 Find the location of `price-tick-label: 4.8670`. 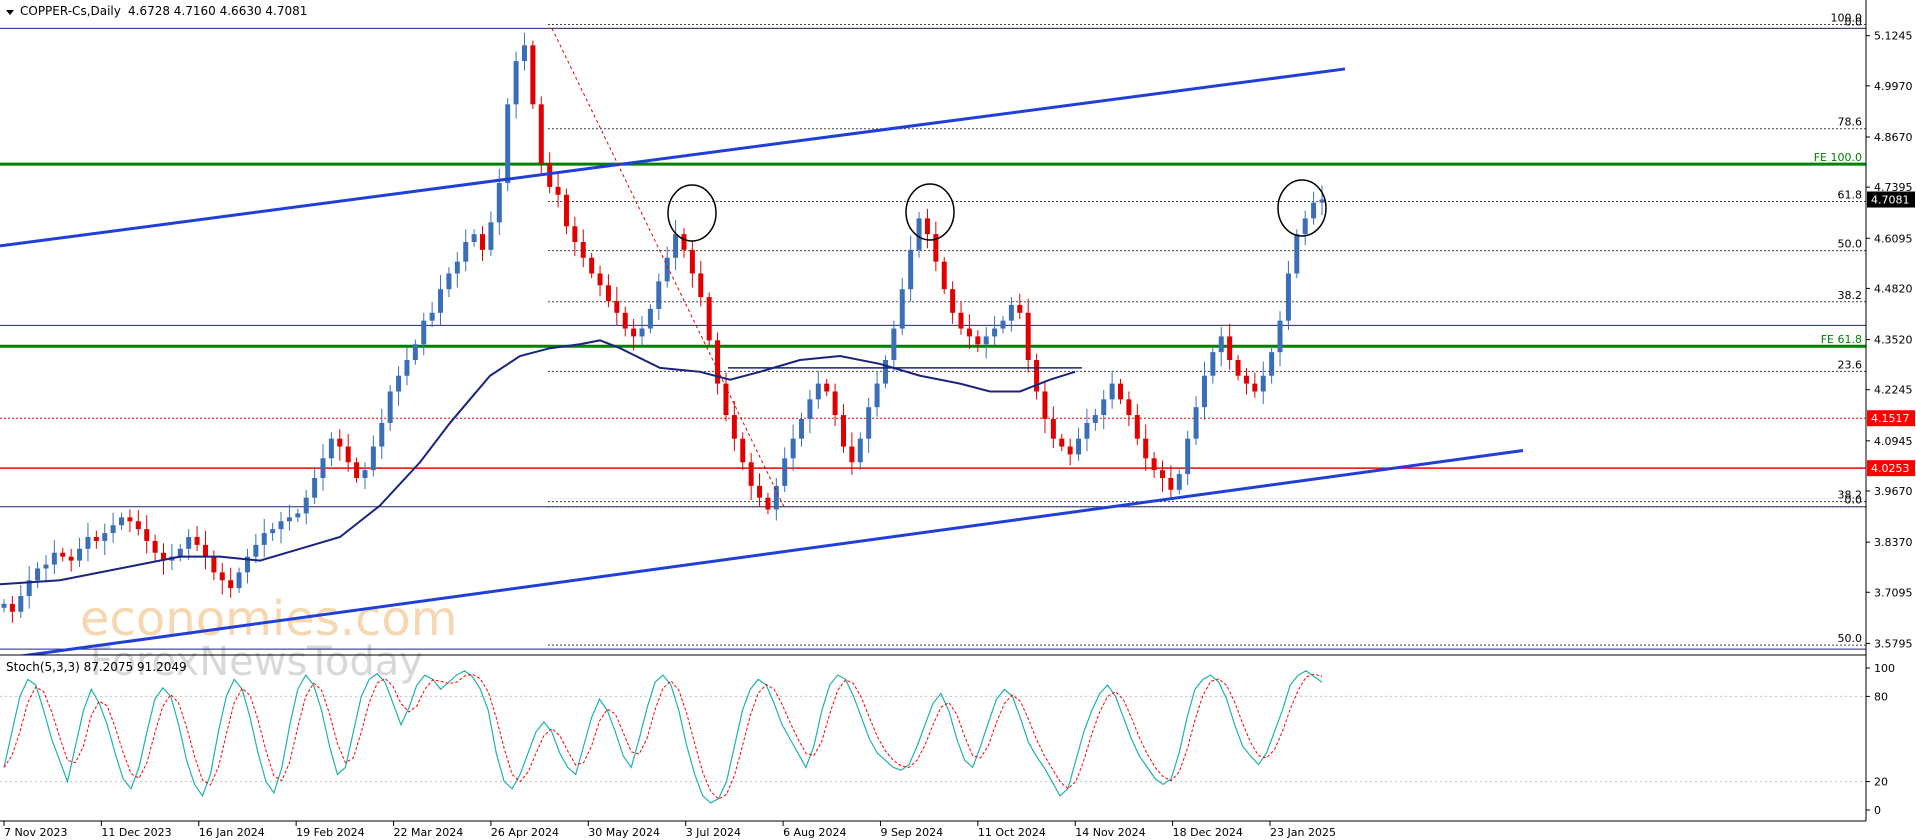

price-tick-label: 4.8670 is located at coordinates (1893, 137).